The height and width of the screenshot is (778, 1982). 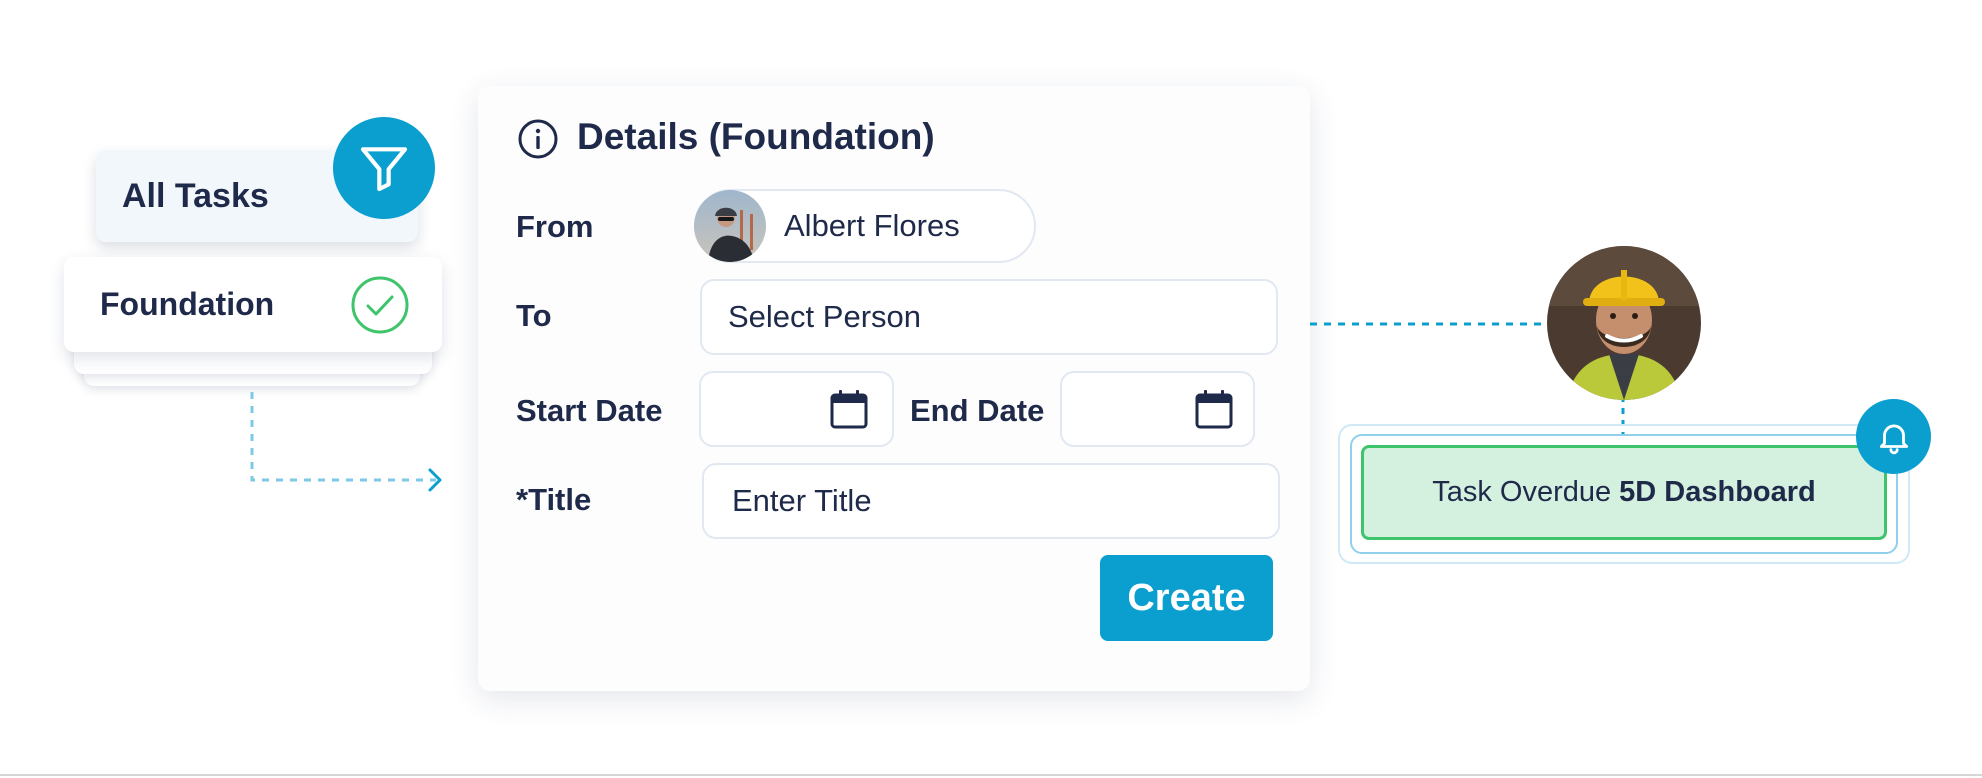 I want to click on from-person-name: Albert Flores, so click(x=872, y=225).